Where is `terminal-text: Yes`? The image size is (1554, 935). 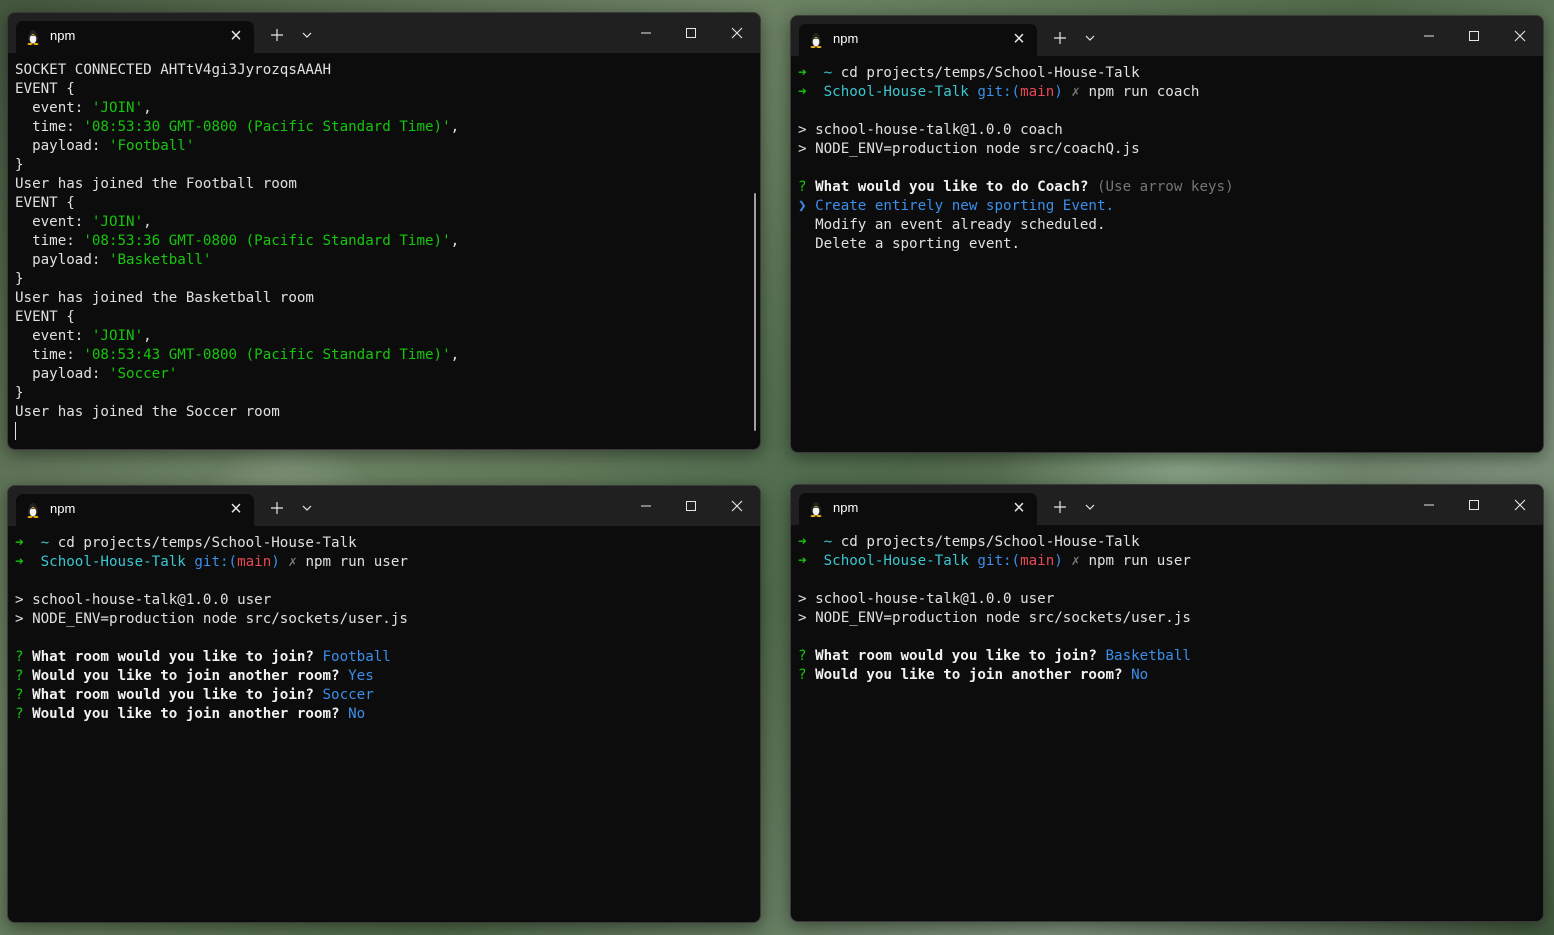 terminal-text: Yes is located at coordinates (356, 676).